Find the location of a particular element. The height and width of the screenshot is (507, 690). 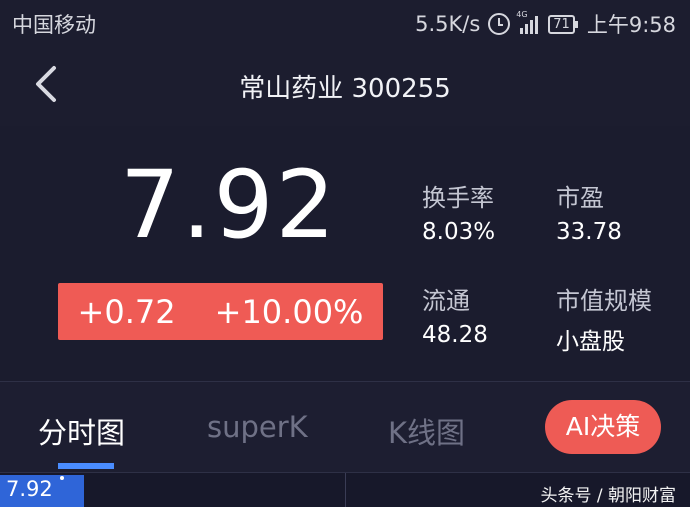

metric-pe: 市盈 33.78 is located at coordinates (589, 211).